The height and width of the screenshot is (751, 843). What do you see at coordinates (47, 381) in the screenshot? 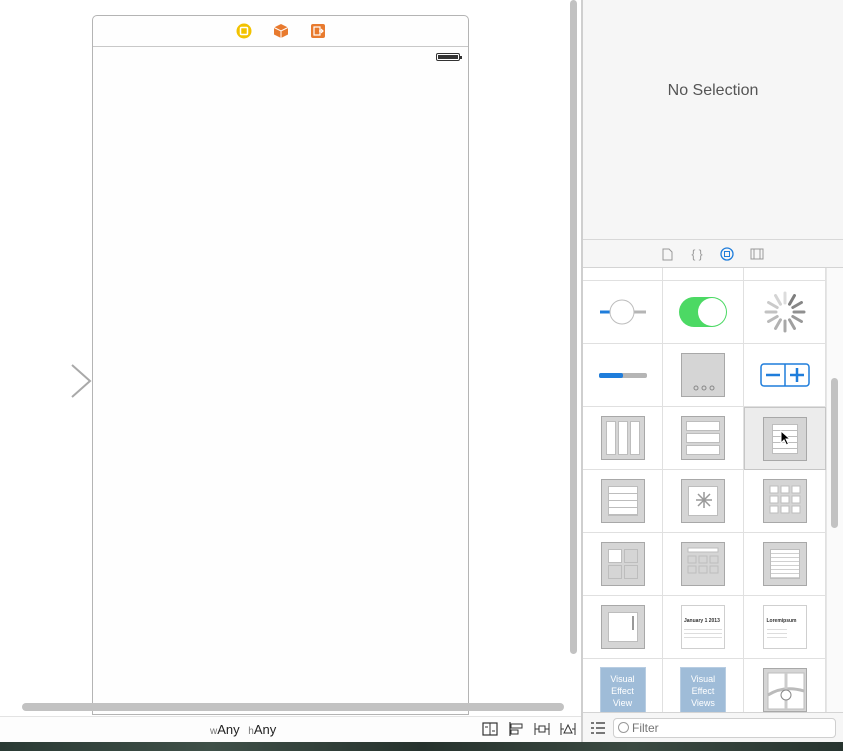
I see `initial-view-controller-arrow` at bounding box center [47, 381].